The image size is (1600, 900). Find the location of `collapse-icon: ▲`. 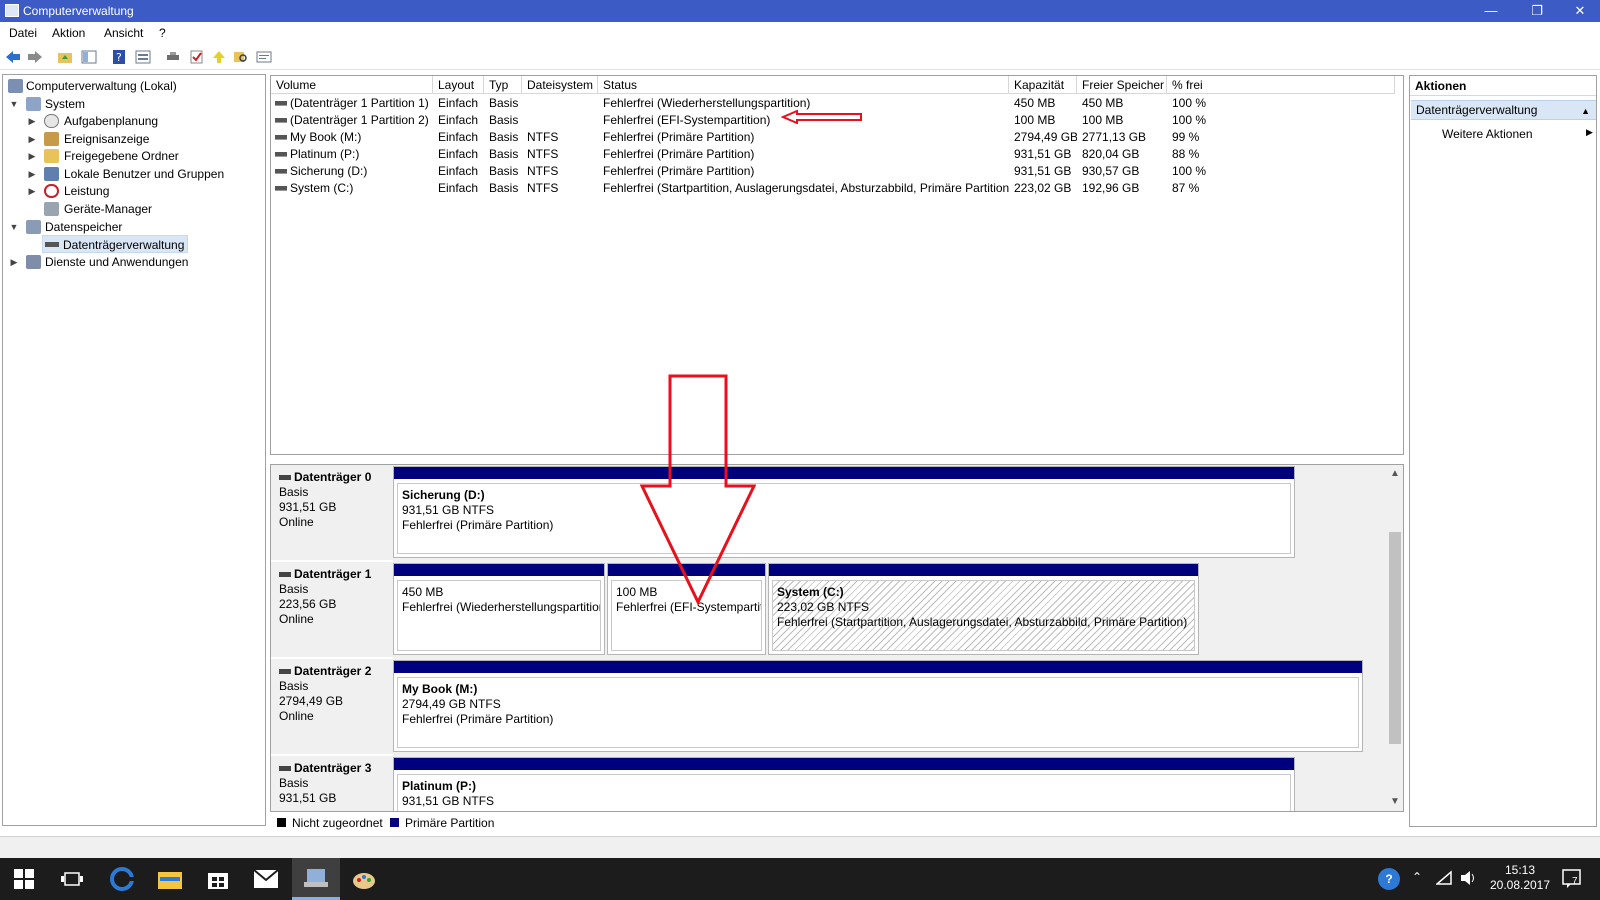

collapse-icon: ▲ is located at coordinates (1585, 111).